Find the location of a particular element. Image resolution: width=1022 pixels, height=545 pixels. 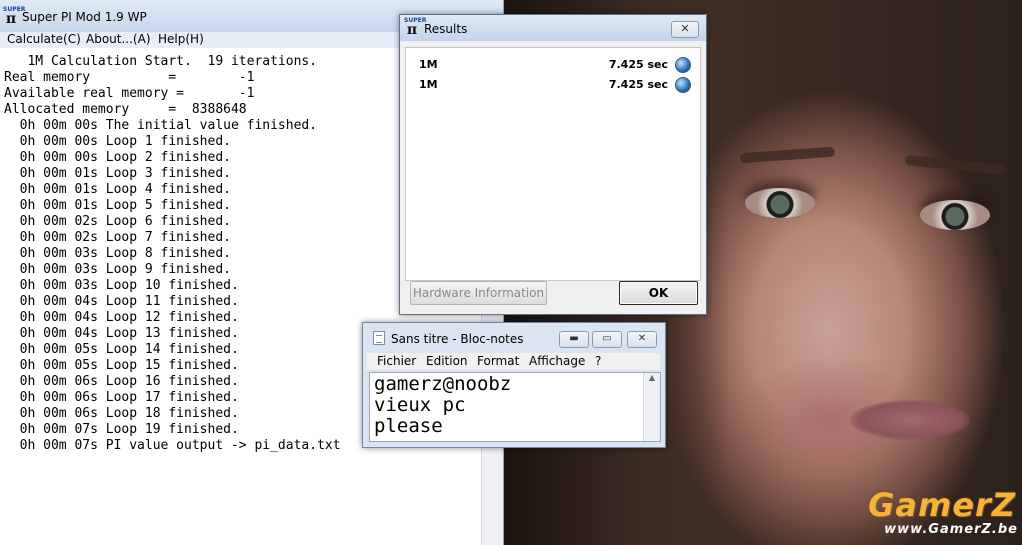

notepad-menubar: Fichier Edition Format Affichage ? is located at coordinates (513, 361).